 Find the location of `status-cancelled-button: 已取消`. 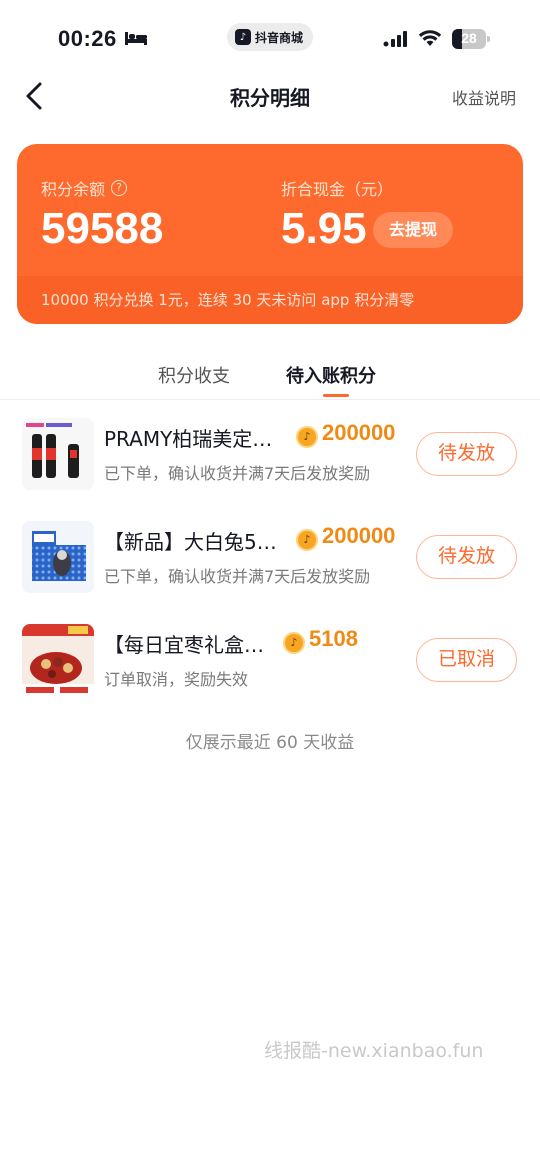

status-cancelled-button: 已取消 is located at coordinates (466, 660).